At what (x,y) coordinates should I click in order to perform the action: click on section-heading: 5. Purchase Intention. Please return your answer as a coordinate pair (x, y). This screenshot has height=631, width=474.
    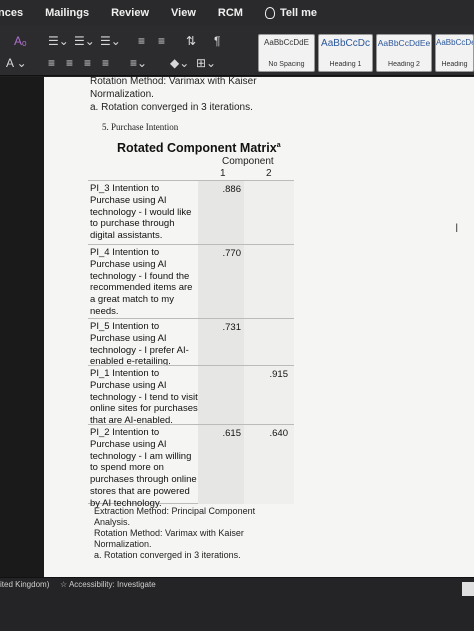
    Looking at the image, I should click on (140, 127).